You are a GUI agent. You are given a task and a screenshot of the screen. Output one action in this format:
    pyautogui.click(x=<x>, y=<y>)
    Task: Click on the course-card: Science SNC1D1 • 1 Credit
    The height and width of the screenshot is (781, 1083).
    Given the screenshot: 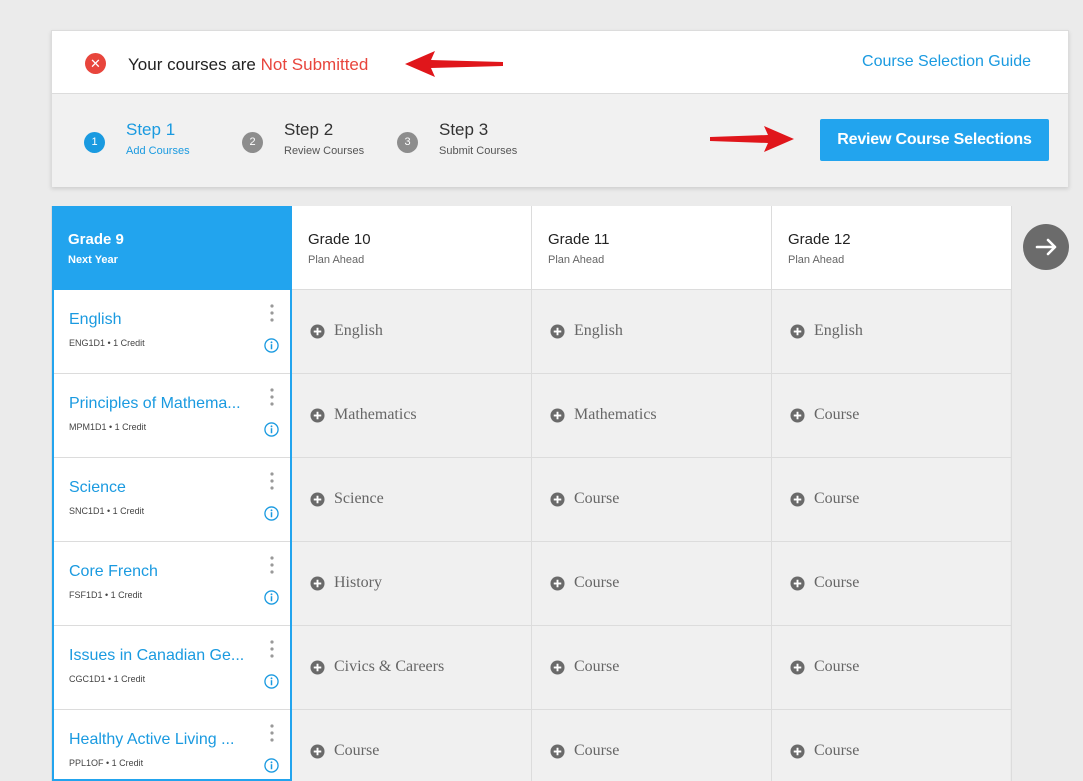 What is the action you would take?
    pyautogui.click(x=172, y=500)
    